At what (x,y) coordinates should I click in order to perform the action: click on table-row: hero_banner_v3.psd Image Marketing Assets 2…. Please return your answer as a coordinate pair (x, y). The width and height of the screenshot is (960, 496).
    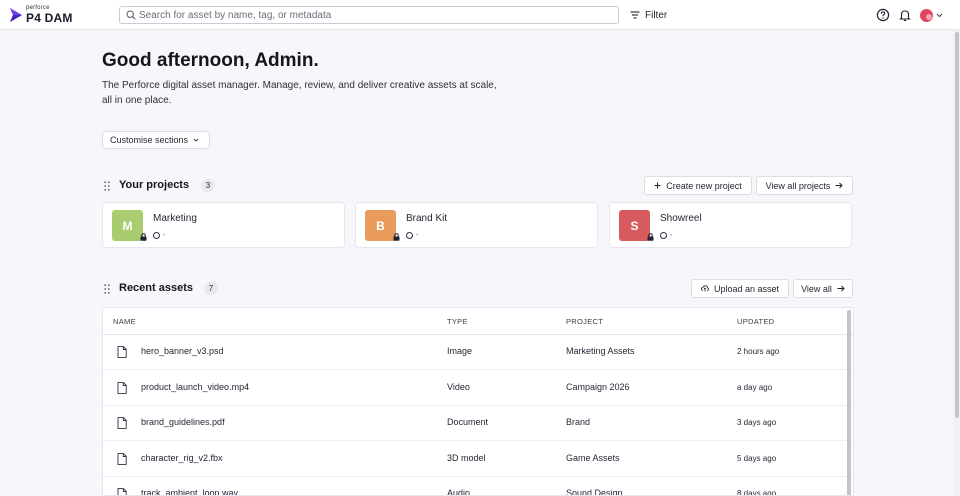
    Looking at the image, I should click on (478, 352).